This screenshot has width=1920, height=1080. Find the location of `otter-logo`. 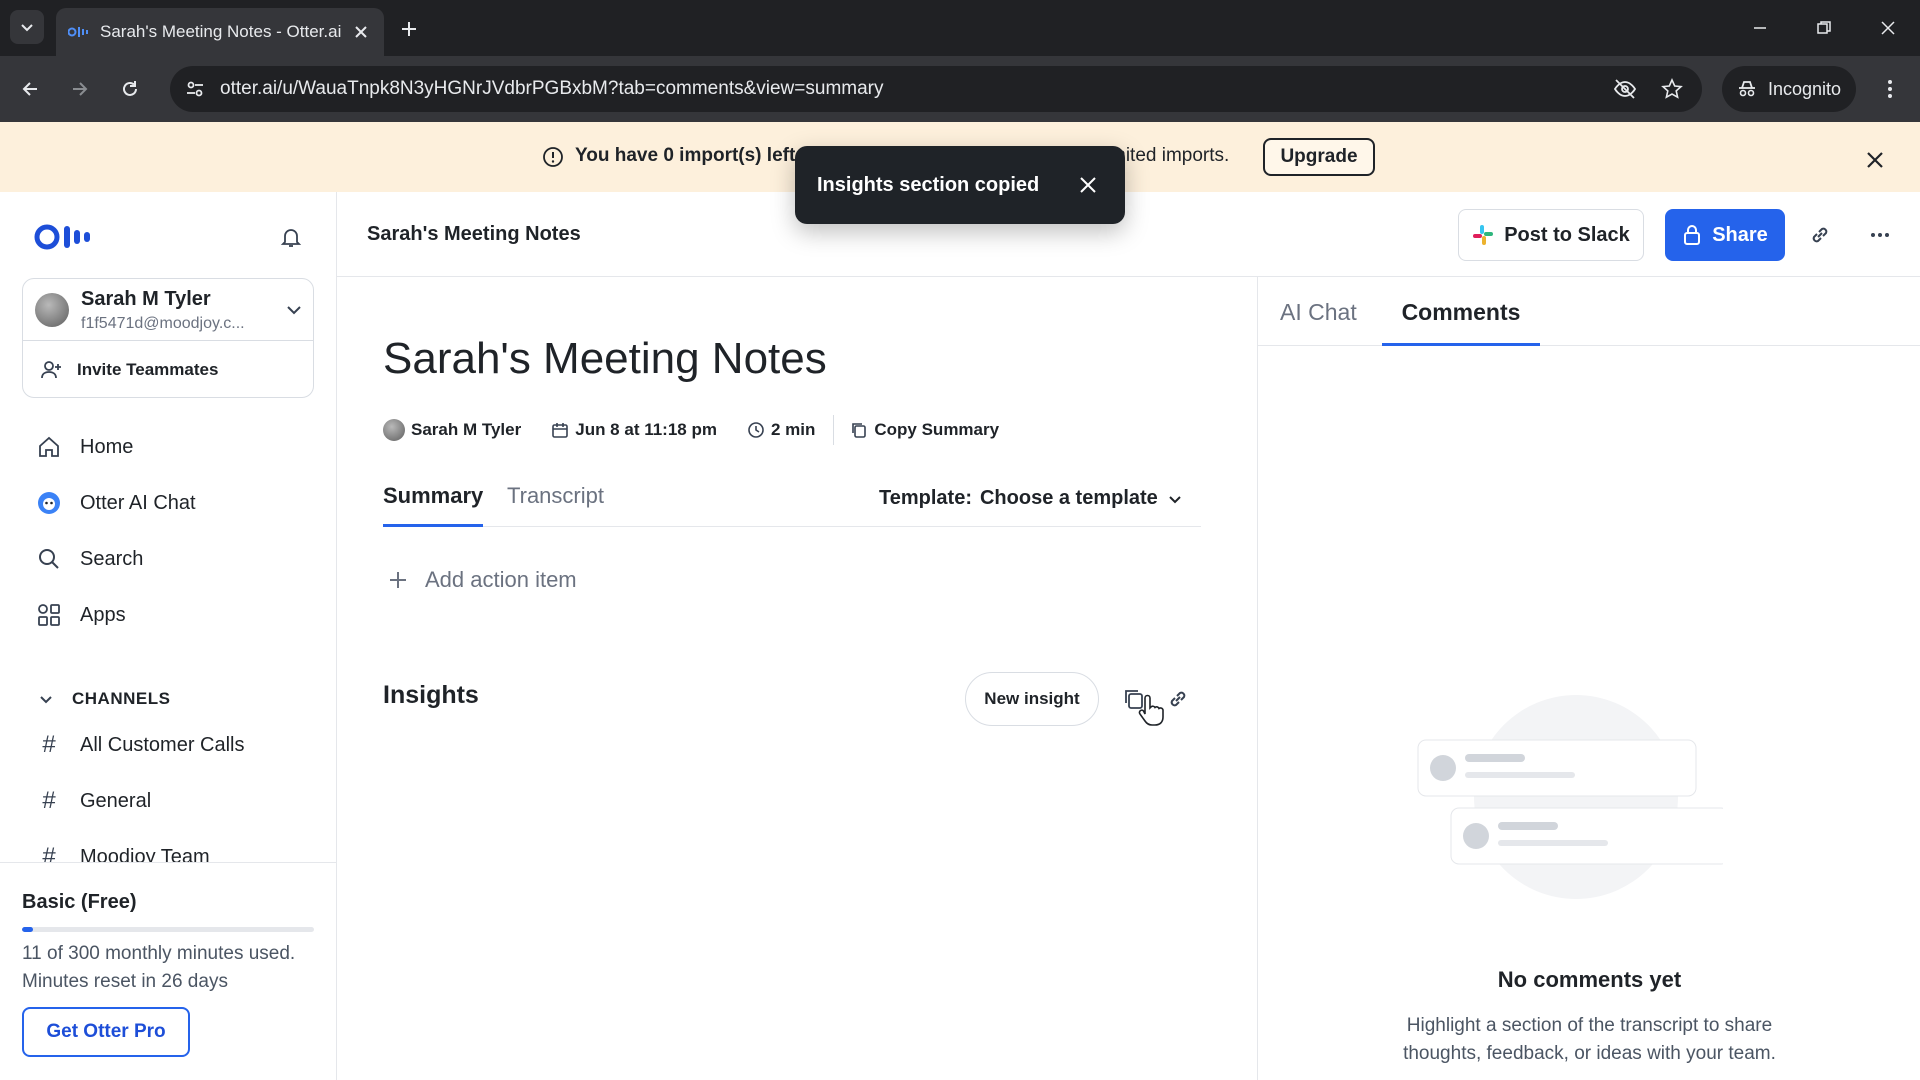

otter-logo is located at coordinates (69, 237).